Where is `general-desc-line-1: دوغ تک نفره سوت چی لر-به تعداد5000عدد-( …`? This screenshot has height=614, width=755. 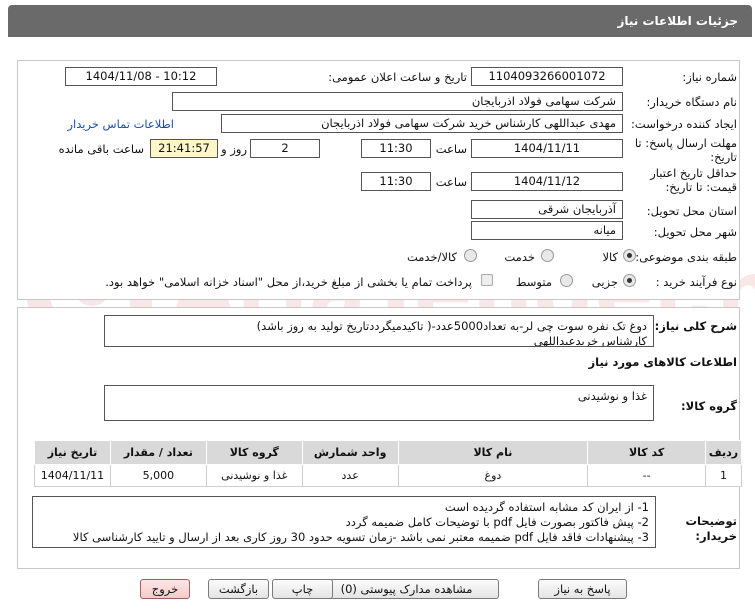 general-desc-line-1: دوغ تک نفره سوت چی لر-به تعداد5000عدد-( … is located at coordinates (451, 326).